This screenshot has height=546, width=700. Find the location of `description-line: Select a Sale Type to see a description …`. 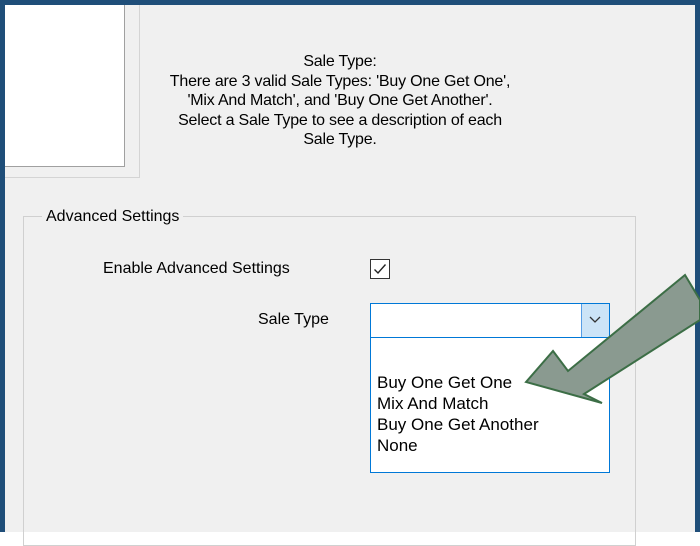

description-line: Select a Sale Type to see a description … is located at coordinates (340, 120).